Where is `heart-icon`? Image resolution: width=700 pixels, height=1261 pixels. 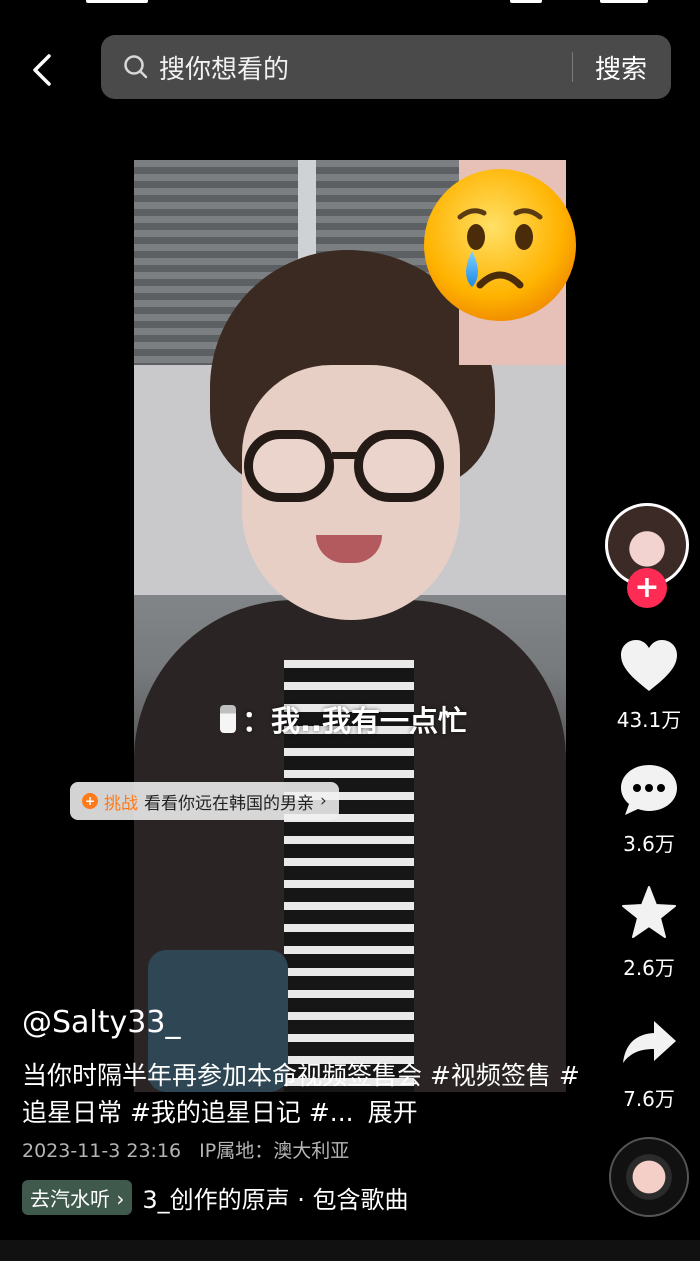
heart-icon is located at coordinates (649, 665).